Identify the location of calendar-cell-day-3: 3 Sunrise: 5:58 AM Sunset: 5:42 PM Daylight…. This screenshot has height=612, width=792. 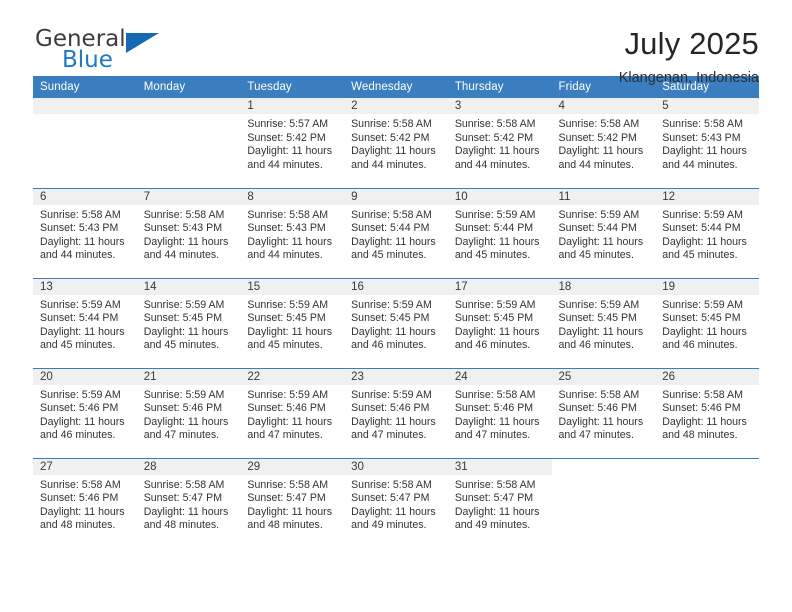
(499, 143).